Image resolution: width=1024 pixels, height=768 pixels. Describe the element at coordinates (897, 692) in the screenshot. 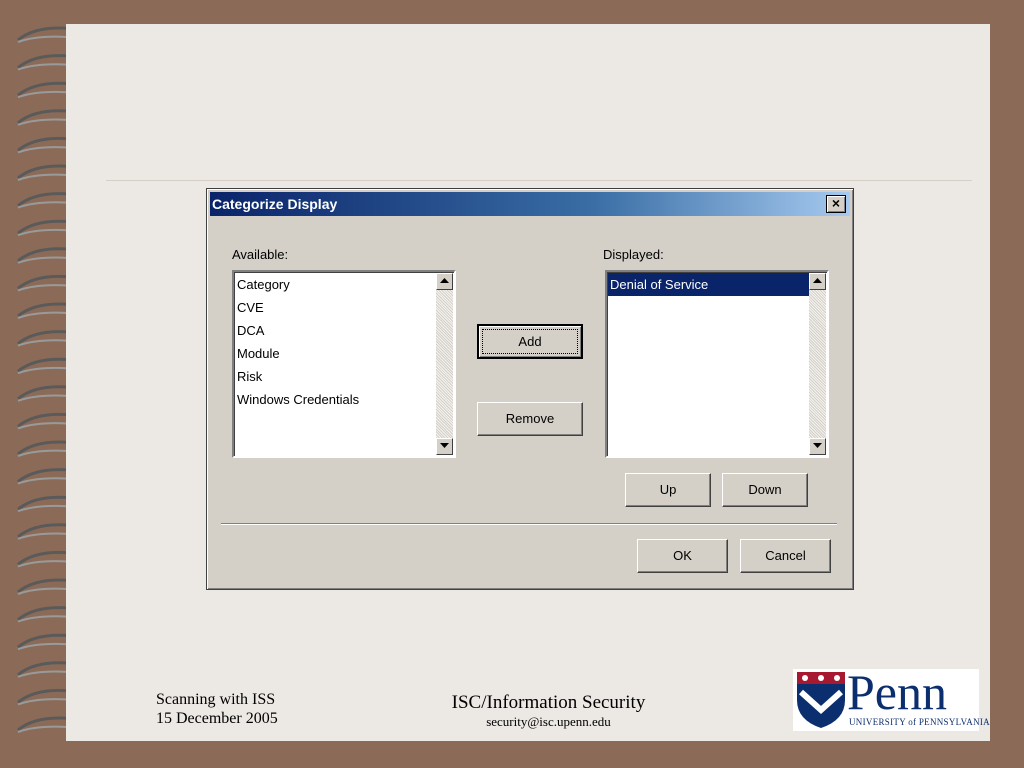

I see `penn-wordmark: Penn` at that location.